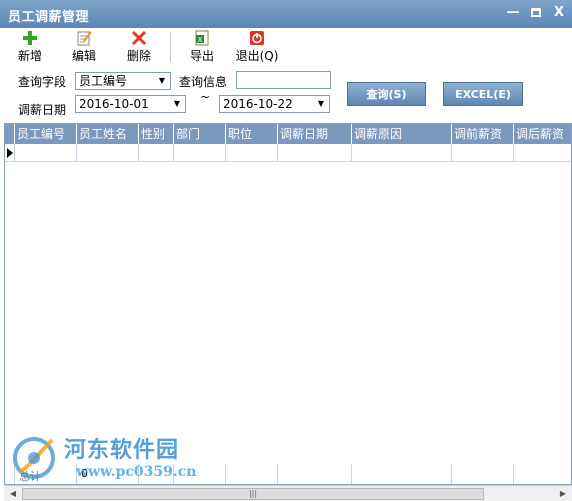 The width and height of the screenshot is (572, 501). What do you see at coordinates (258, 104) in the screenshot?
I see `date-to-value: 2016-10-22` at bounding box center [258, 104].